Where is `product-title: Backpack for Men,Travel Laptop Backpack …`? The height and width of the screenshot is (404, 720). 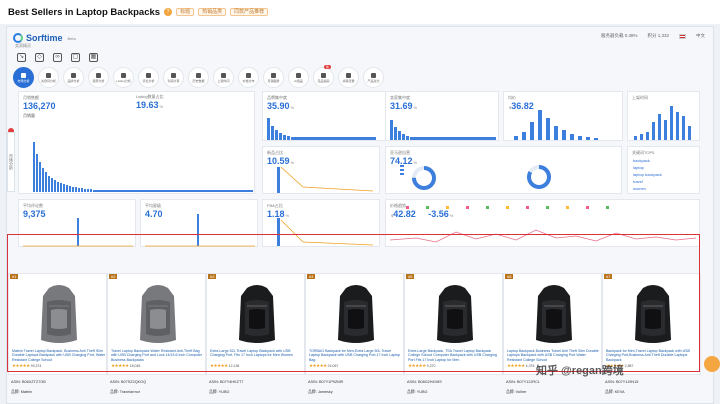 product-title: Backpack for Men,Travel Laptop Backpack … is located at coordinates (653, 355).